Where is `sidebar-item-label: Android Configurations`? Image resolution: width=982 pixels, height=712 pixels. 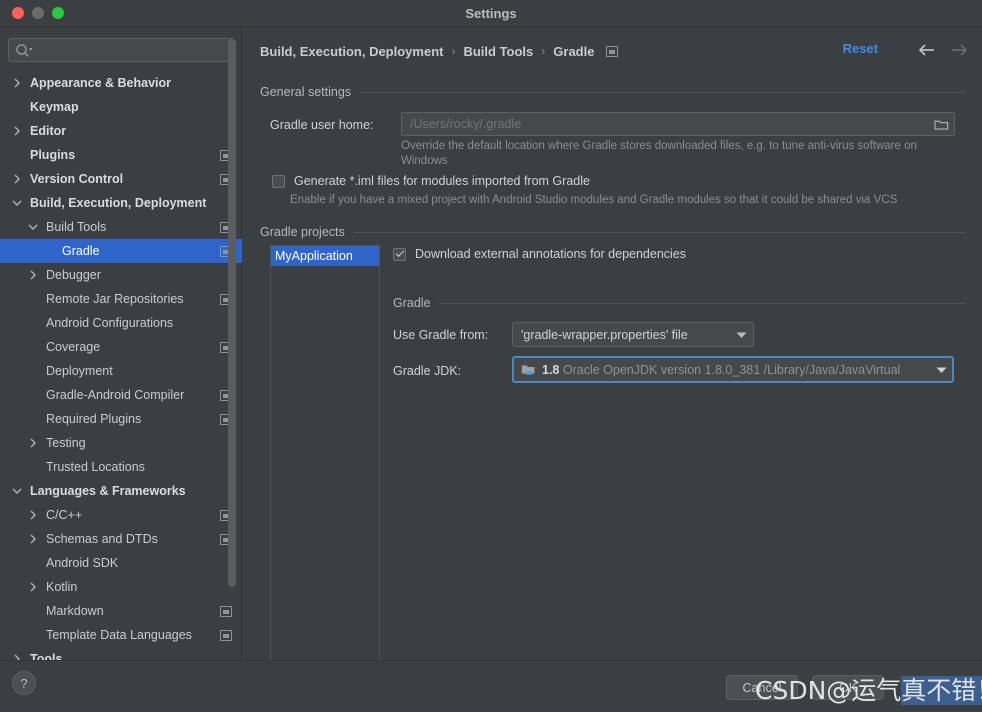
sidebar-item-label: Android Configurations is located at coordinates (110, 323).